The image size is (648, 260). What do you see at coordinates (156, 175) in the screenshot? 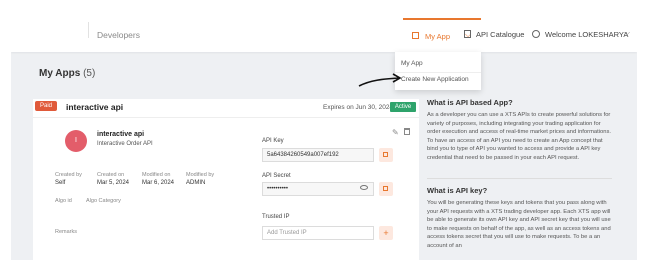
I see `modified-on-label: Modified on` at bounding box center [156, 175].